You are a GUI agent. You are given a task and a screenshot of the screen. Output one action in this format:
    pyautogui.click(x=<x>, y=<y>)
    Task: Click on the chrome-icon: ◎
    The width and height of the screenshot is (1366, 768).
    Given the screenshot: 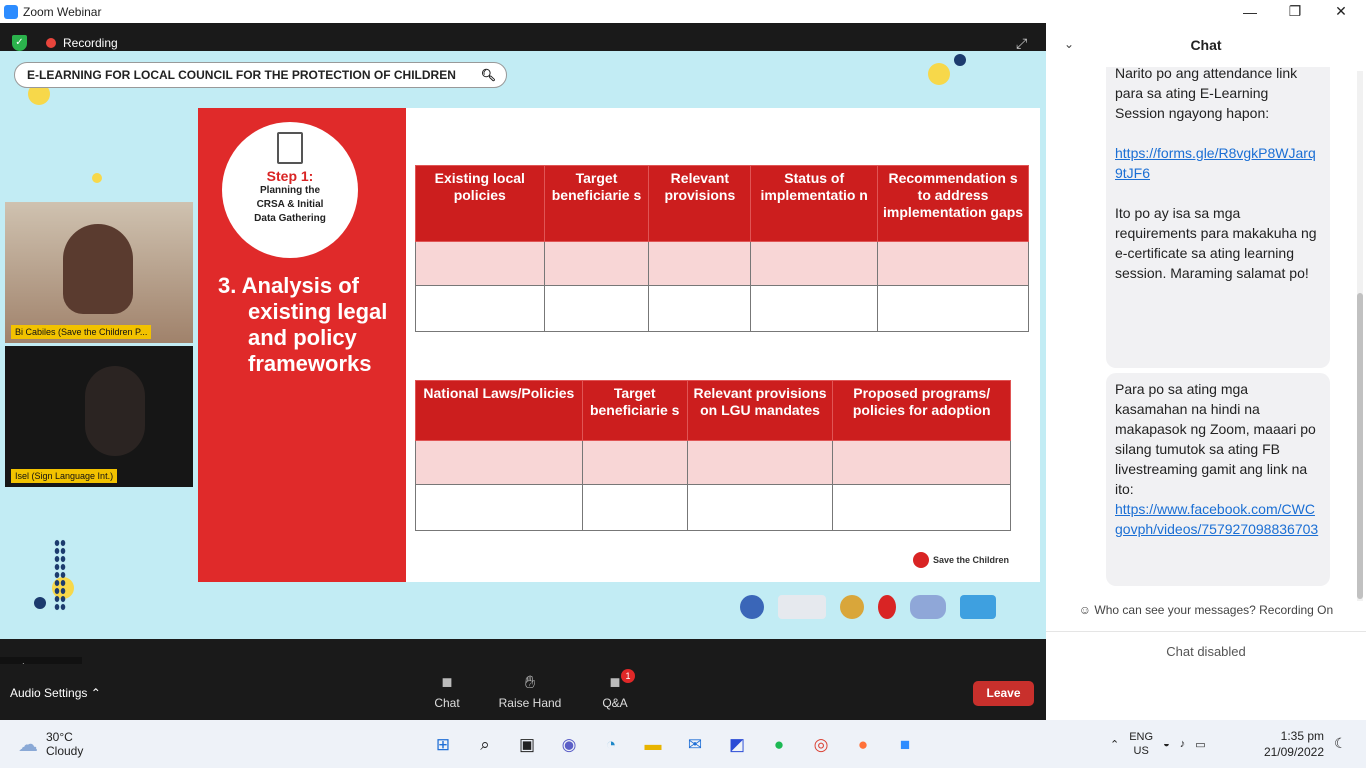 What is the action you would take?
    pyautogui.click(x=821, y=745)
    